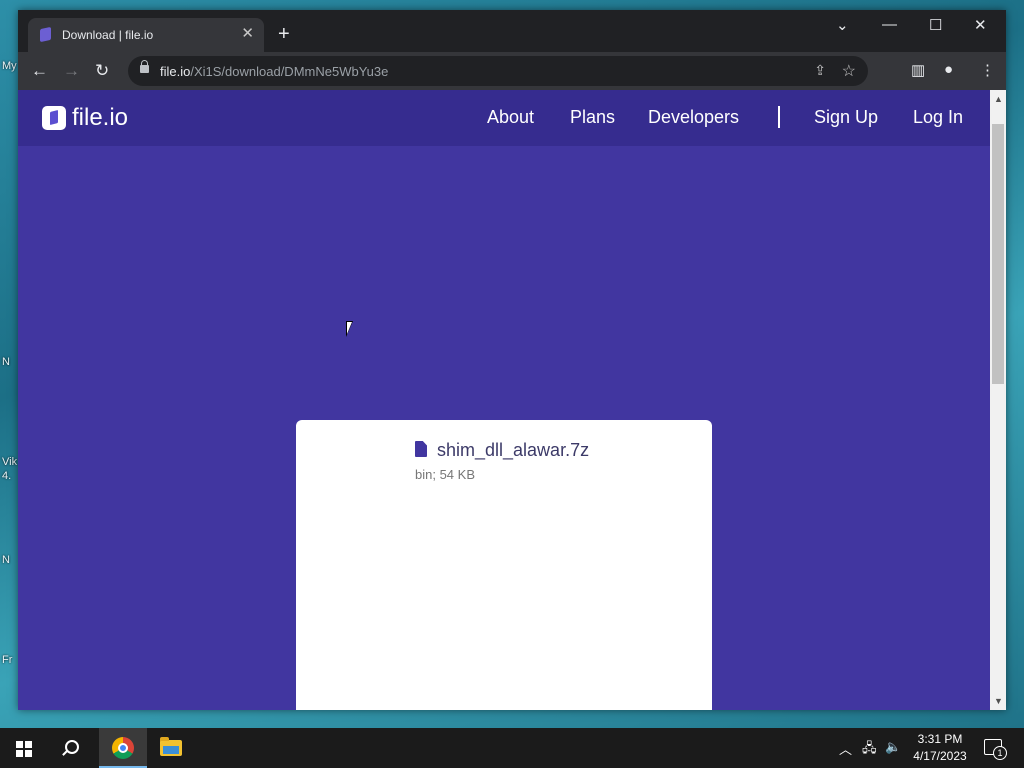  Describe the element at coordinates (1000, 753) in the screenshot. I see `notification-count: 1` at that location.